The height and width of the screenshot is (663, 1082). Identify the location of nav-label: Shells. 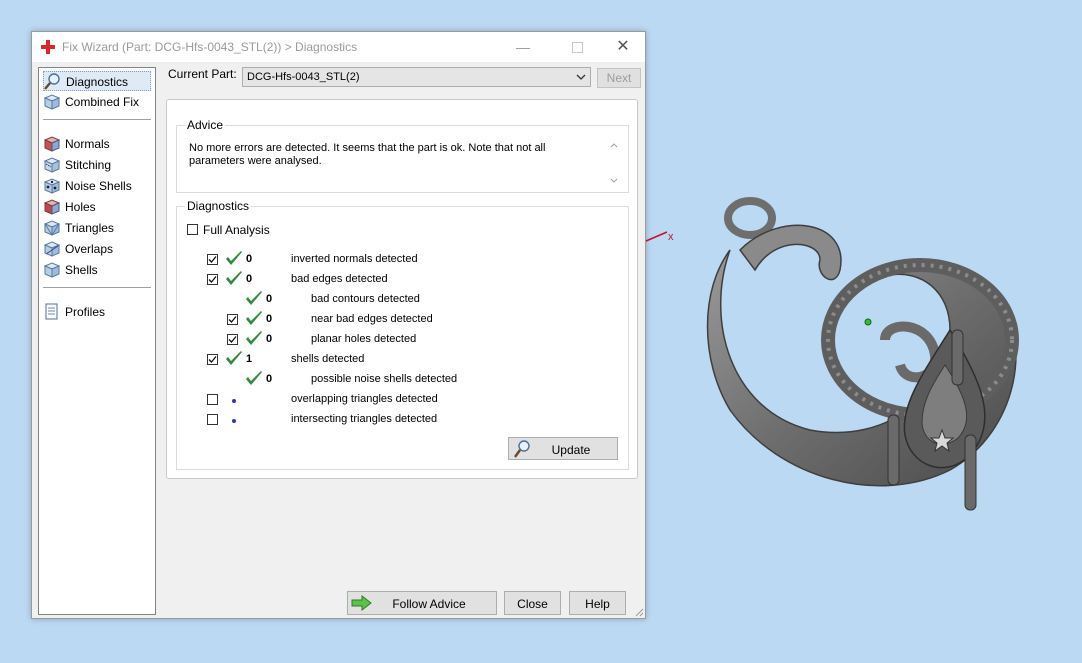
(81, 270).